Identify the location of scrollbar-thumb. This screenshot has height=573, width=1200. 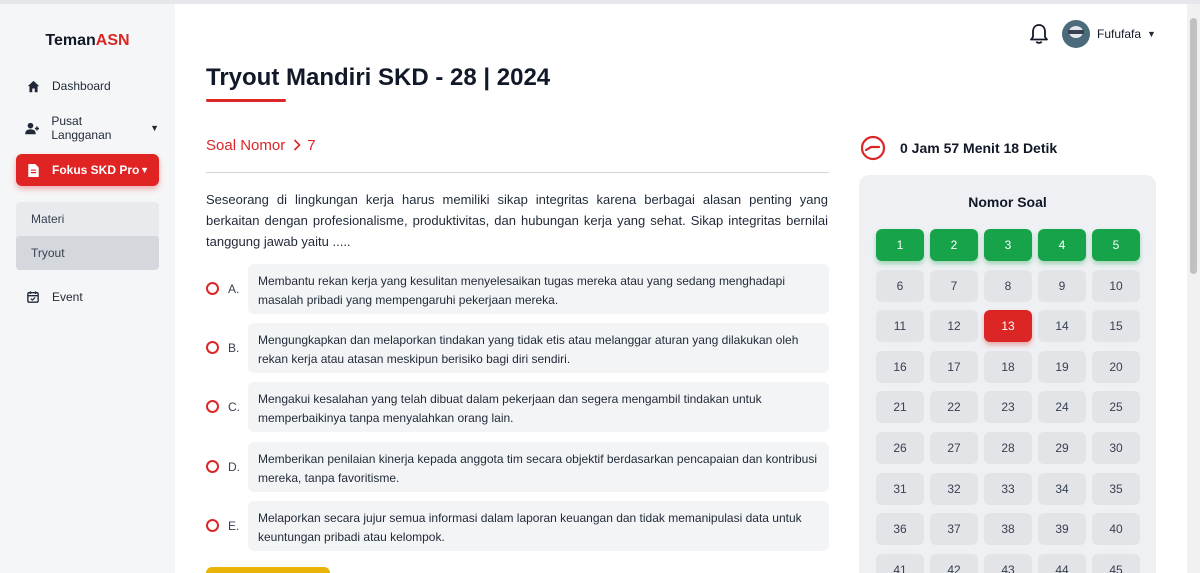
(1193, 146).